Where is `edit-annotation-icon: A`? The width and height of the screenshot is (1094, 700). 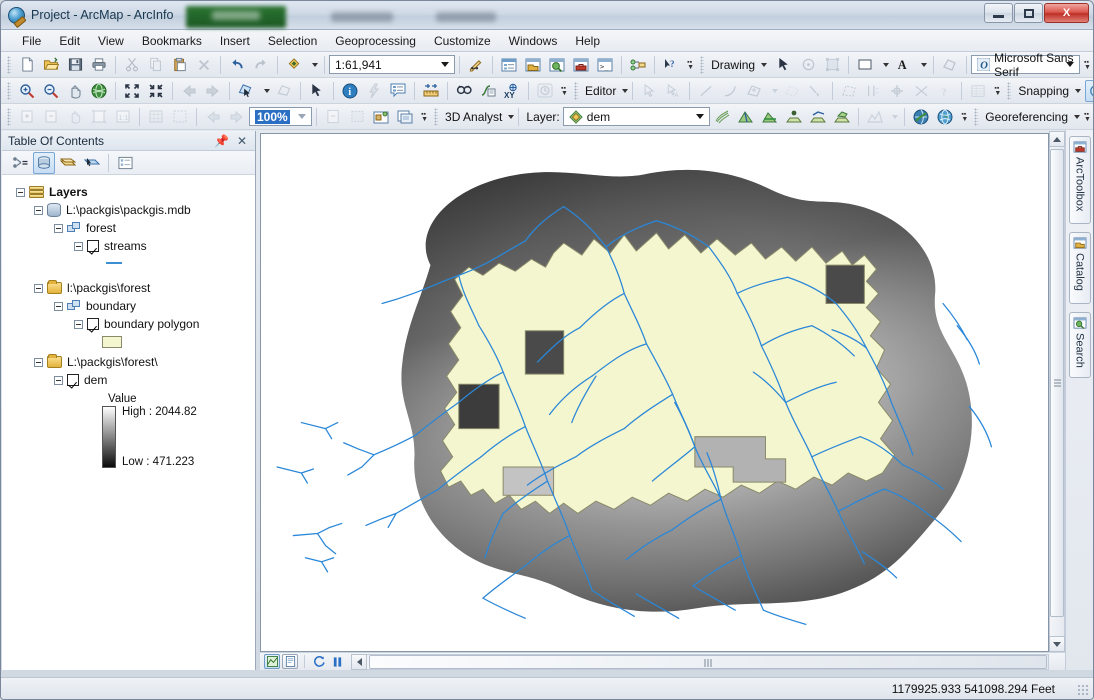 edit-annotation-icon: A is located at coordinates (673, 91).